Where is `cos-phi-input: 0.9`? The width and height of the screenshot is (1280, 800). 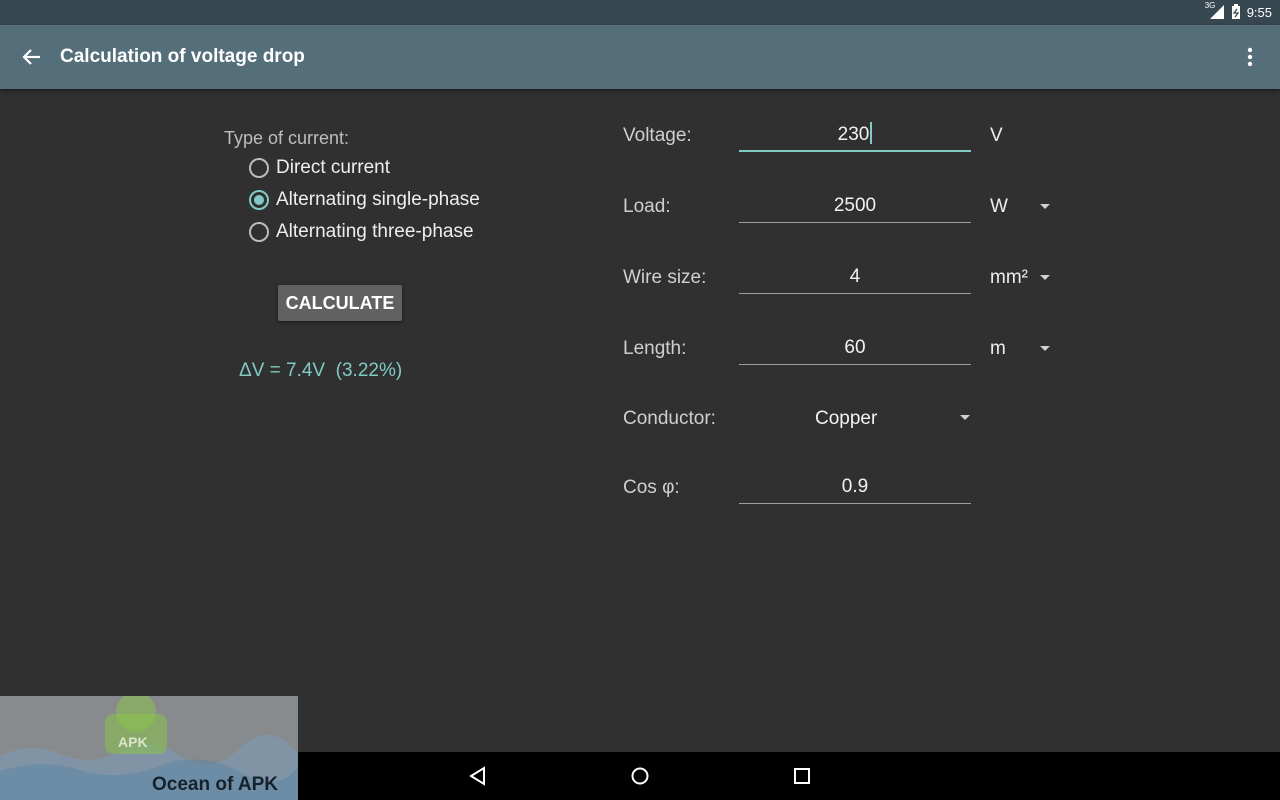
cos-phi-input: 0.9 is located at coordinates (855, 488).